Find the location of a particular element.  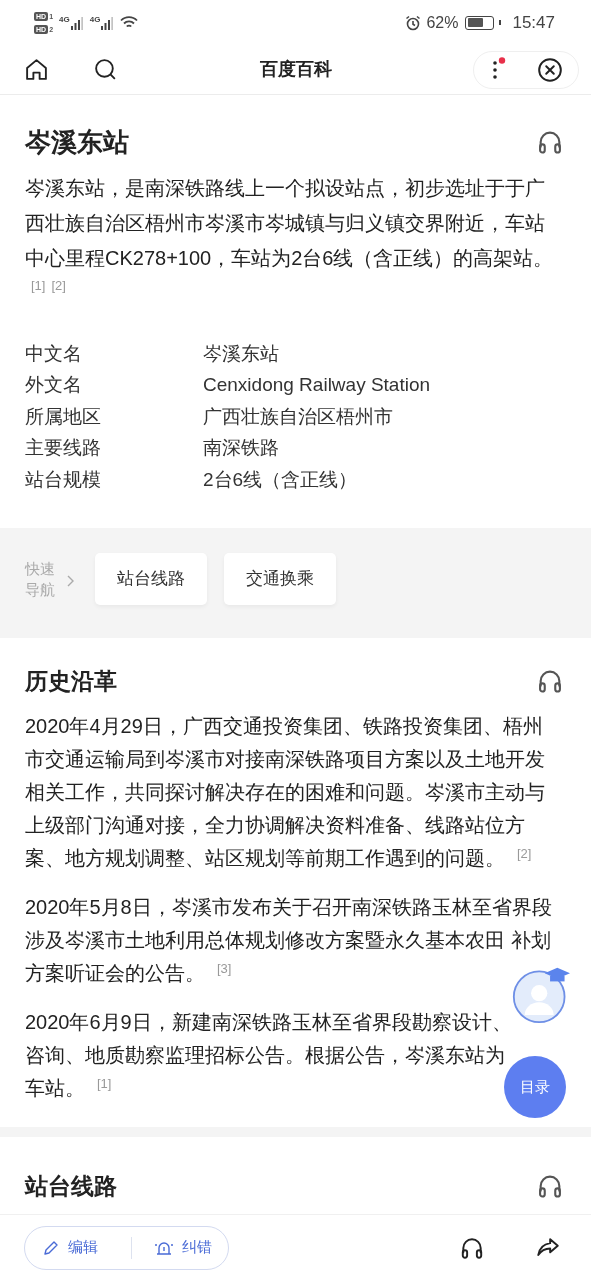

page-title: 百度百科 is located at coordinates (295, 69).